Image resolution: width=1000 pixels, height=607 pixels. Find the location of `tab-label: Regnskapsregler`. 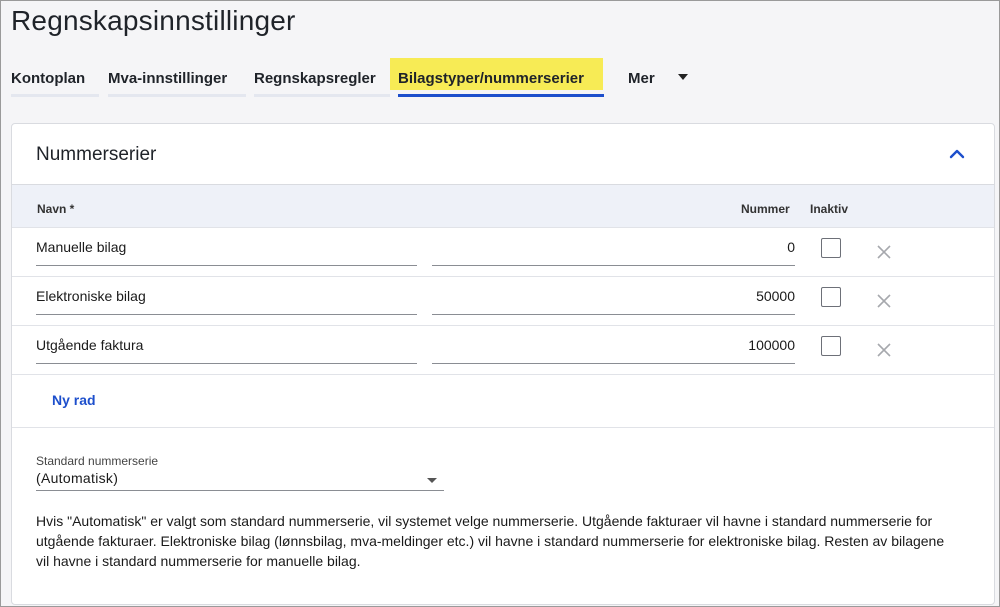

tab-label: Regnskapsregler is located at coordinates (315, 78).